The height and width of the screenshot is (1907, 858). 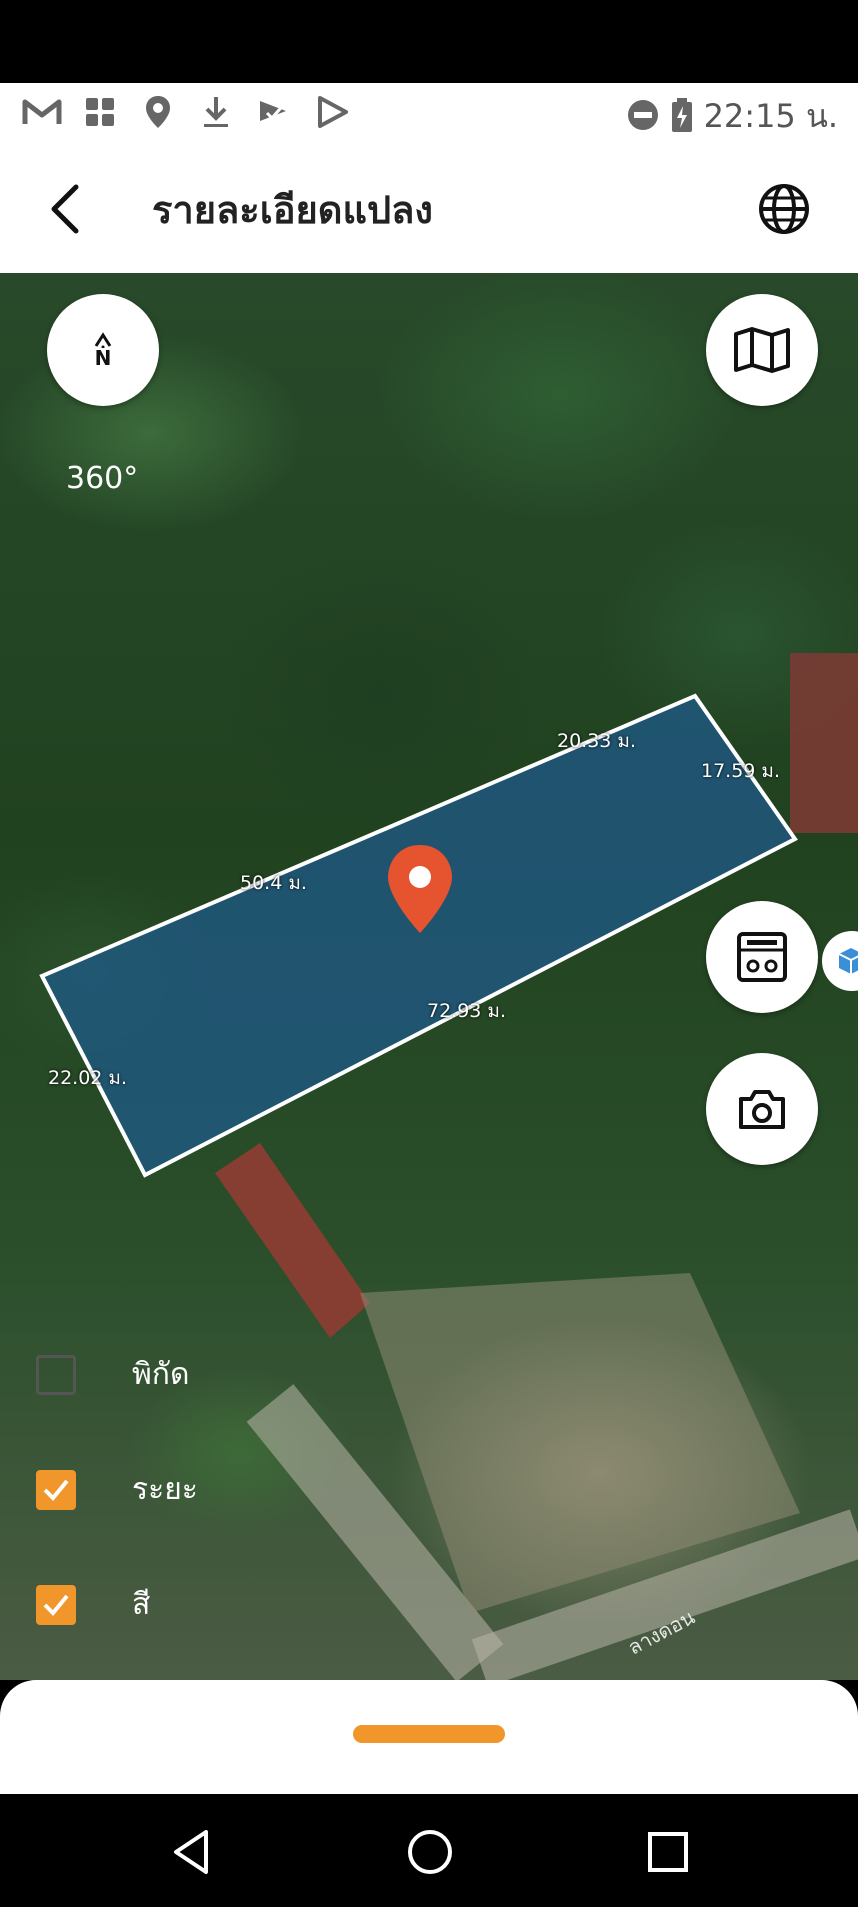 What do you see at coordinates (87, 1078) in the screenshot?
I see `dimension-label-left: 22.02 ม.` at bounding box center [87, 1078].